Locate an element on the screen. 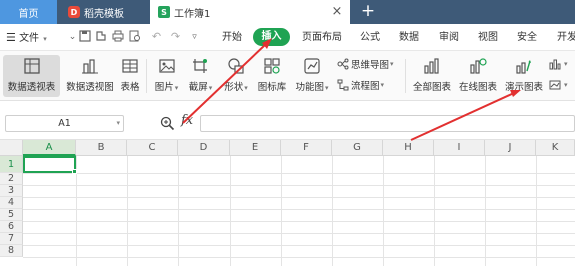 This screenshot has height=266, width=575. new-tab-icon: + is located at coordinates (368, 11).